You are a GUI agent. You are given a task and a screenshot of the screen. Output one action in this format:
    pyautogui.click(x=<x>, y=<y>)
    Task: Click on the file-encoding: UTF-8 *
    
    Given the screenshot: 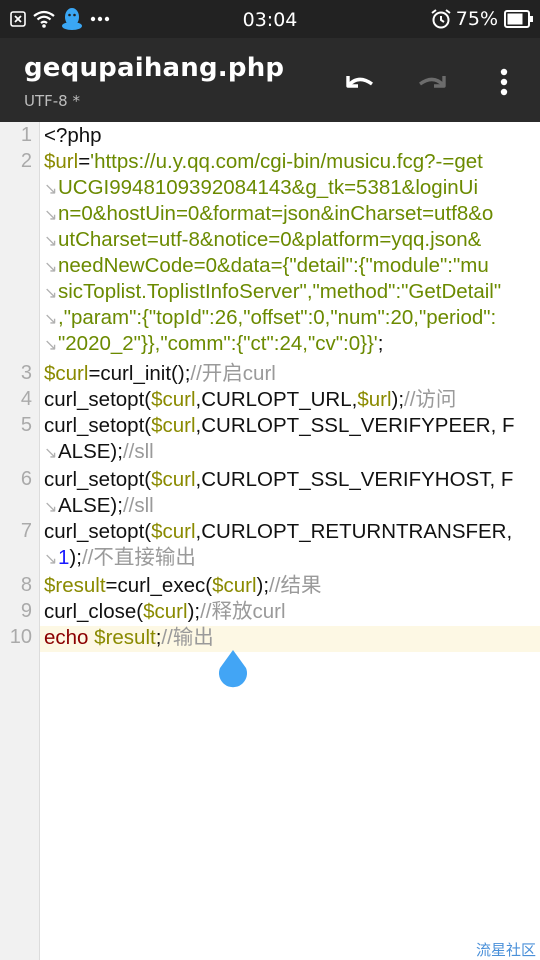 What is the action you would take?
    pyautogui.click(x=52, y=101)
    